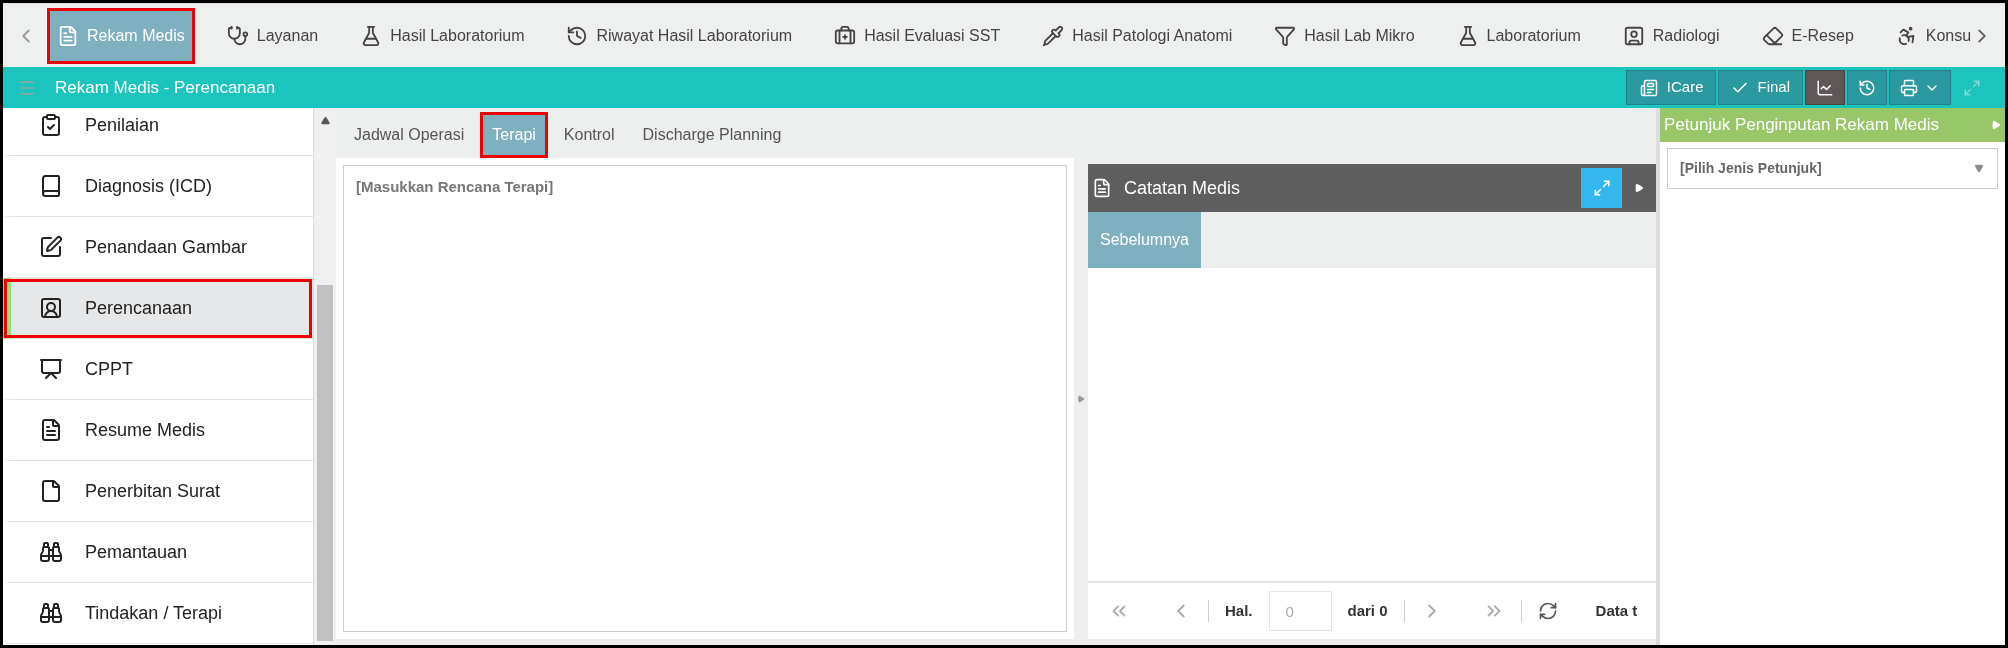 The height and width of the screenshot is (648, 2008). Describe the element at coordinates (139, 308) in the screenshot. I see `sidebar-label: Perencanaan` at that location.